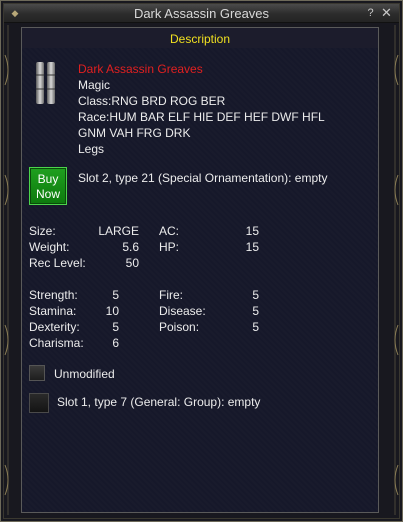  I want to click on disease-value: 5, so click(255, 311).